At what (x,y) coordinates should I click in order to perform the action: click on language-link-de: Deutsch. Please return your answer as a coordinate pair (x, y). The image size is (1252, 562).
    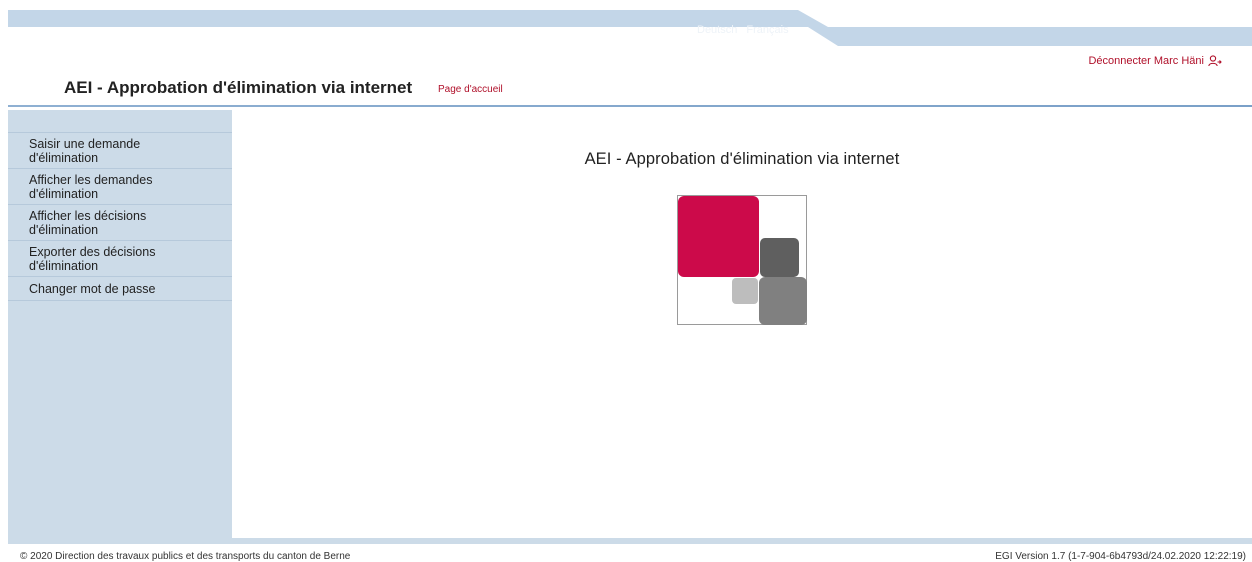
    Looking at the image, I should click on (717, 30).